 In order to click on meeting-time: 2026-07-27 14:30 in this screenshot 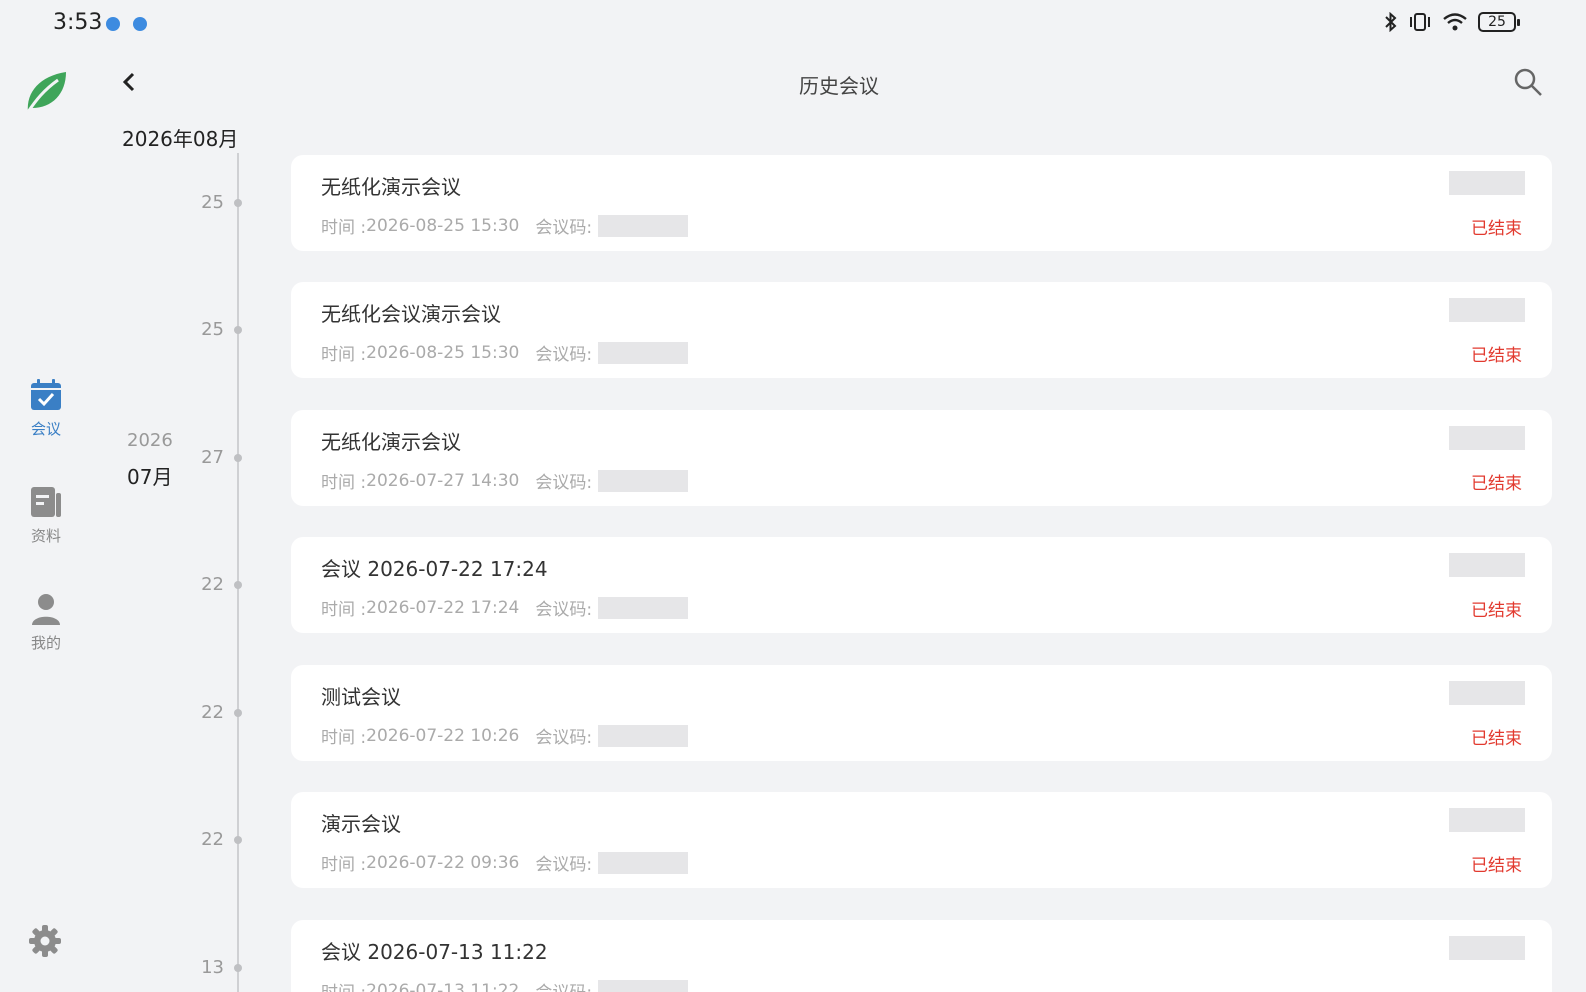, I will do `click(443, 480)`.